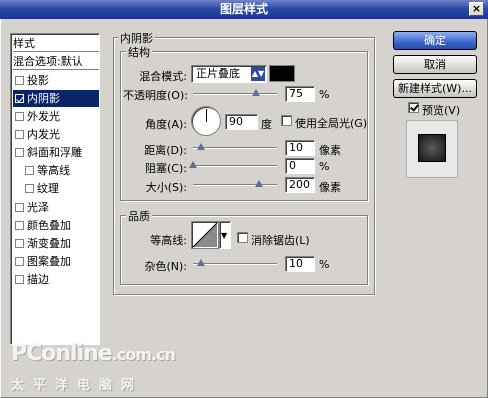 The height and width of the screenshot is (398, 488). I want to click on opacity-unit: %, so click(324, 94).